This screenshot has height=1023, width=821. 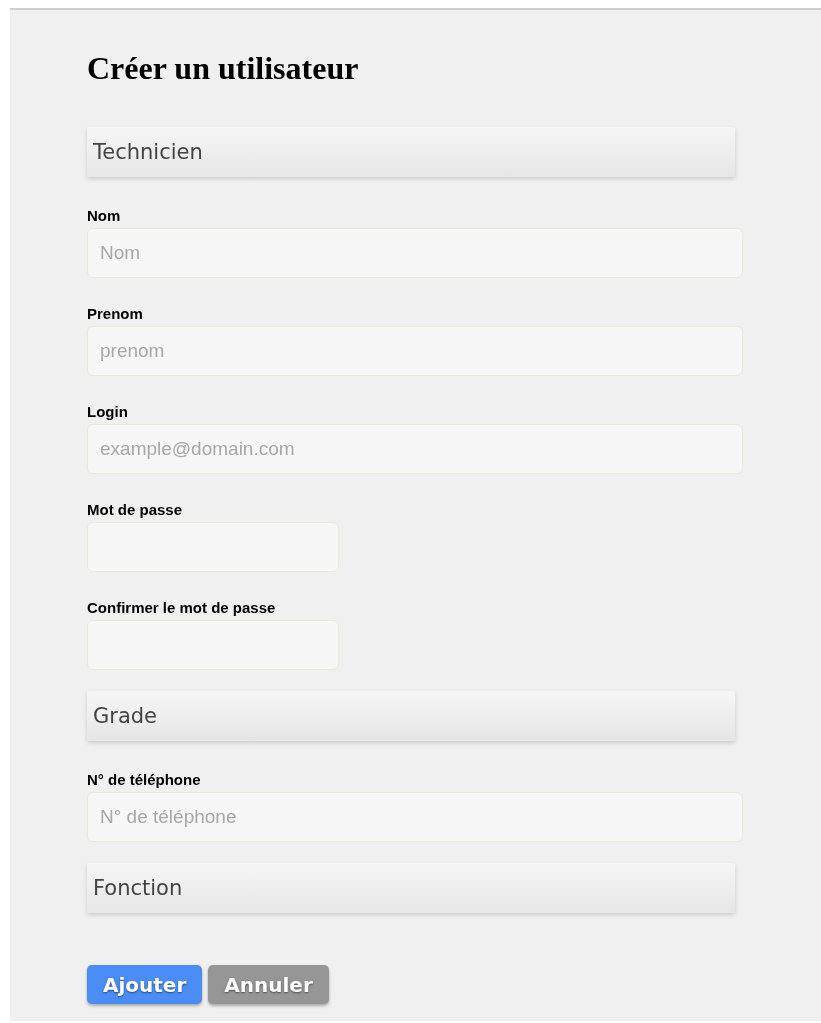 I want to click on dropdown: Fonction, so click(x=411, y=888).